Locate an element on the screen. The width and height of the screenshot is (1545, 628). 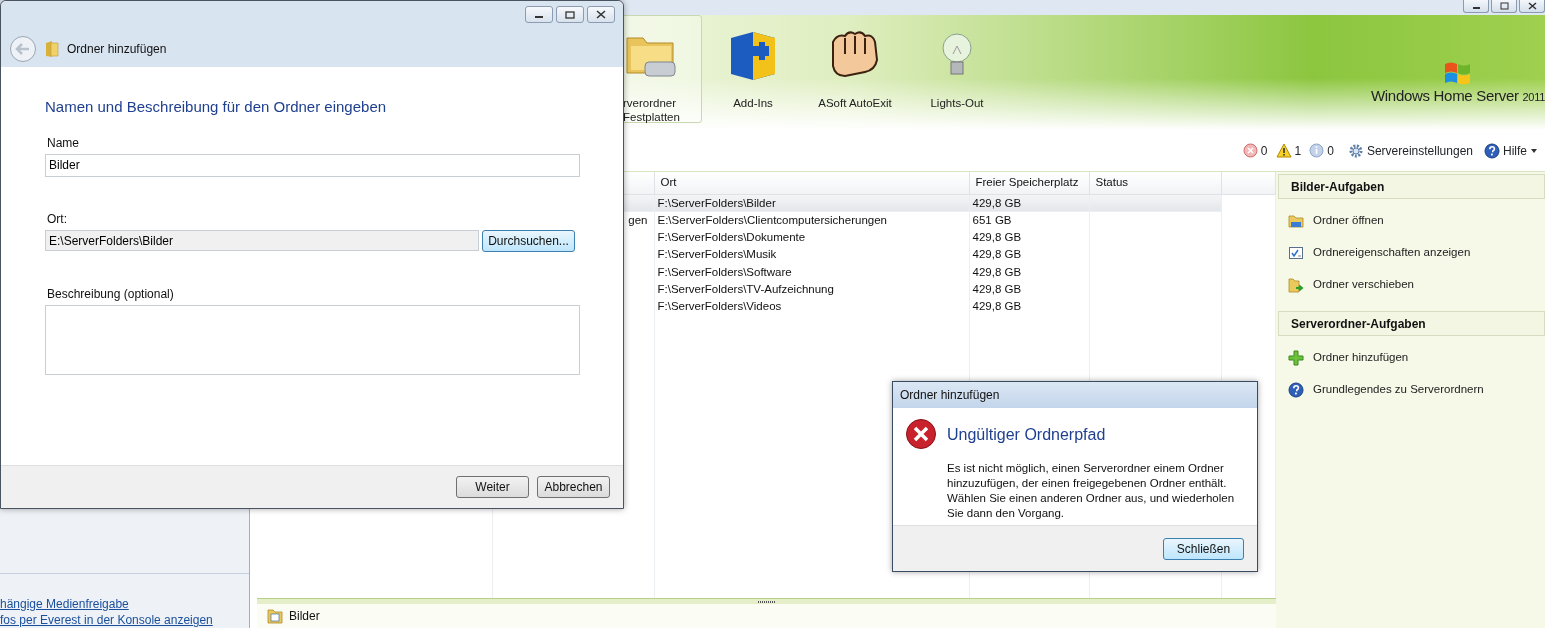
selected-folder-label: Bilder is located at coordinates (304, 616).